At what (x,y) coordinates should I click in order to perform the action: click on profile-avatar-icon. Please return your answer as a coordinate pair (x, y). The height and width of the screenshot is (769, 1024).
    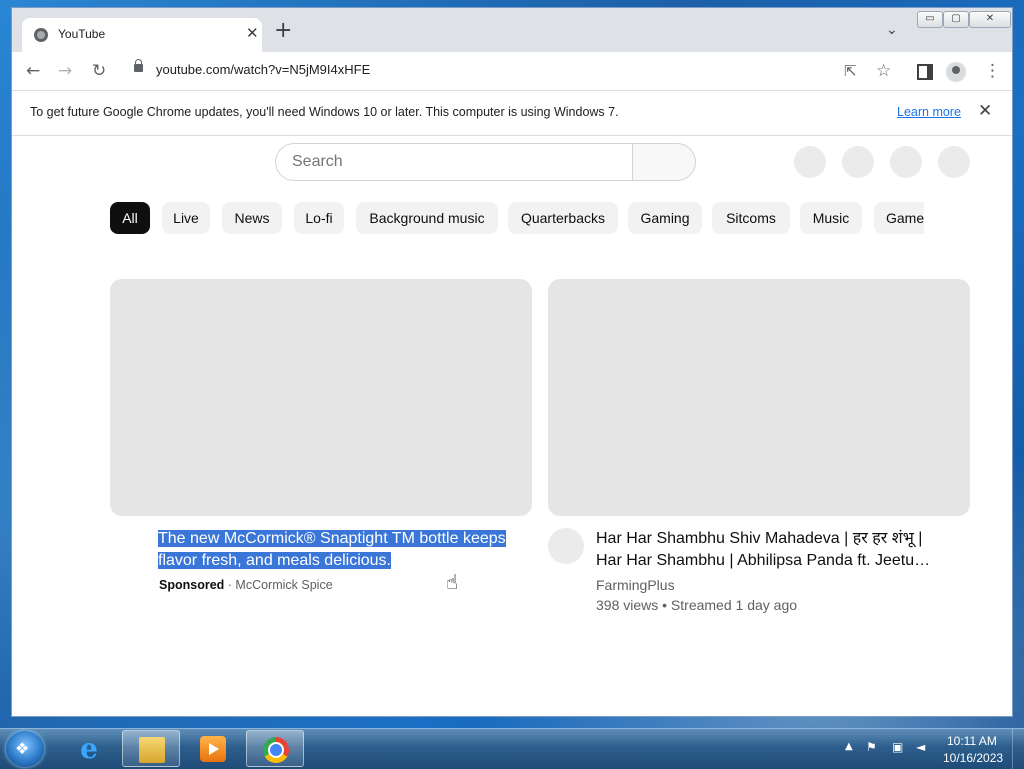
    Looking at the image, I should click on (956, 72).